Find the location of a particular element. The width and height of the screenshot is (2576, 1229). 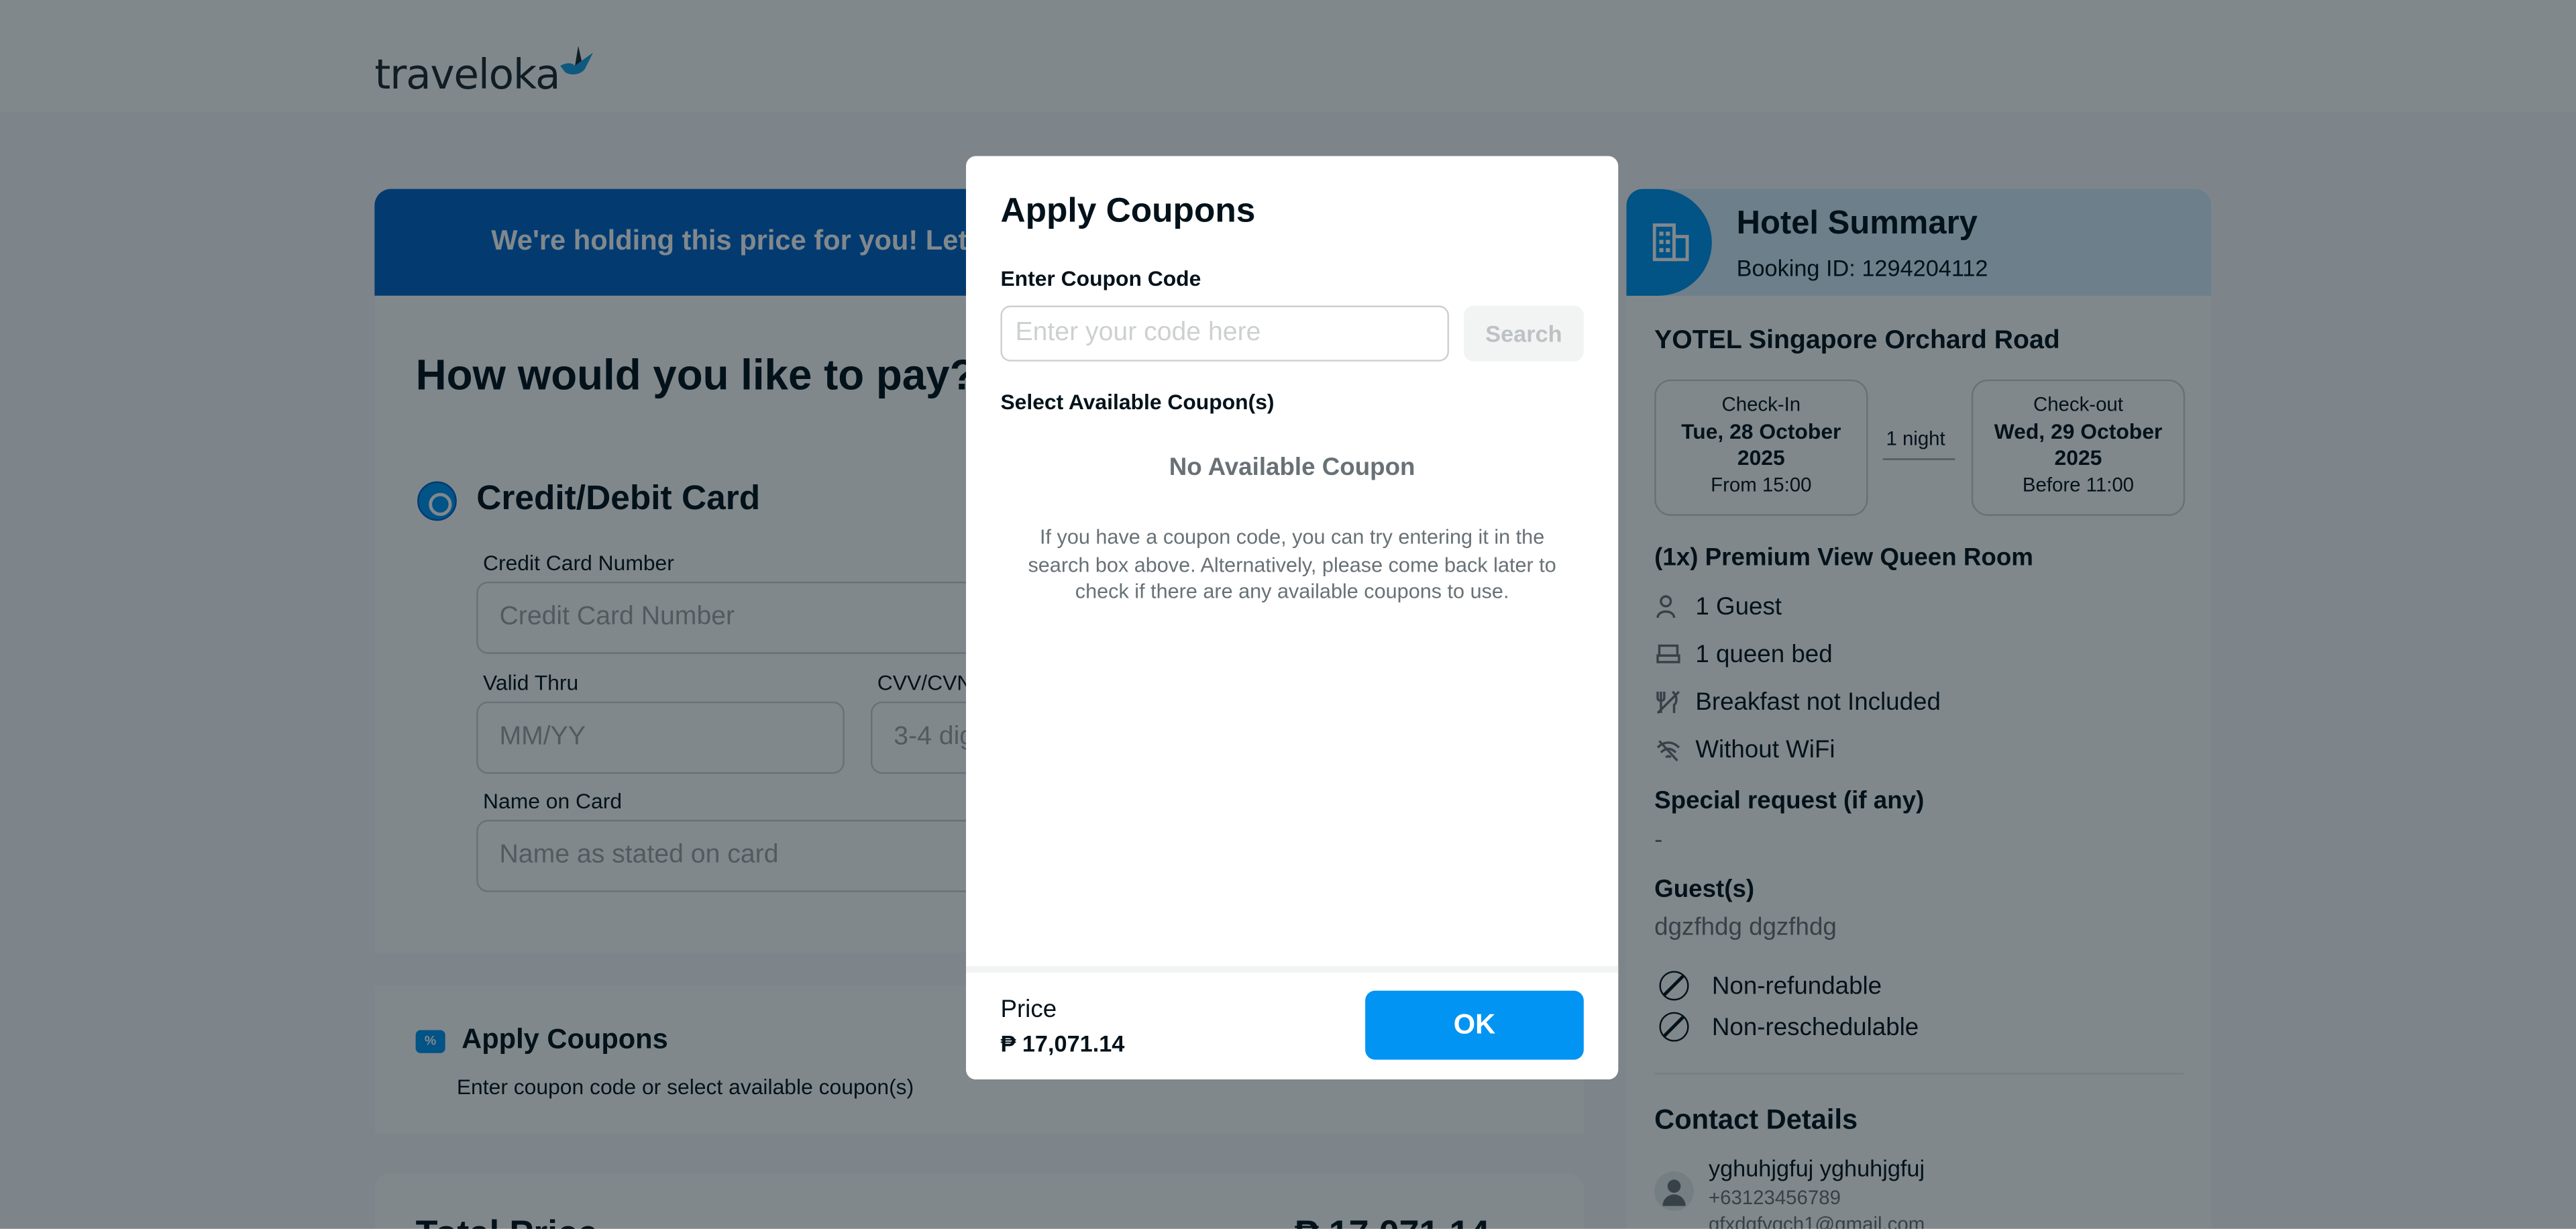

search-button: Search is located at coordinates (1524, 333).